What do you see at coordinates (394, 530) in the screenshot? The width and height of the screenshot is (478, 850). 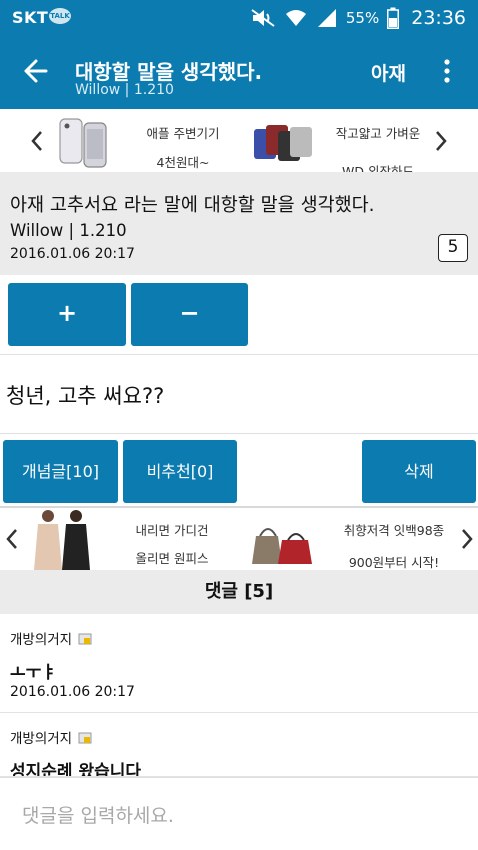 I see `ad-bottom-line3: 취향저격 잇백98종` at bounding box center [394, 530].